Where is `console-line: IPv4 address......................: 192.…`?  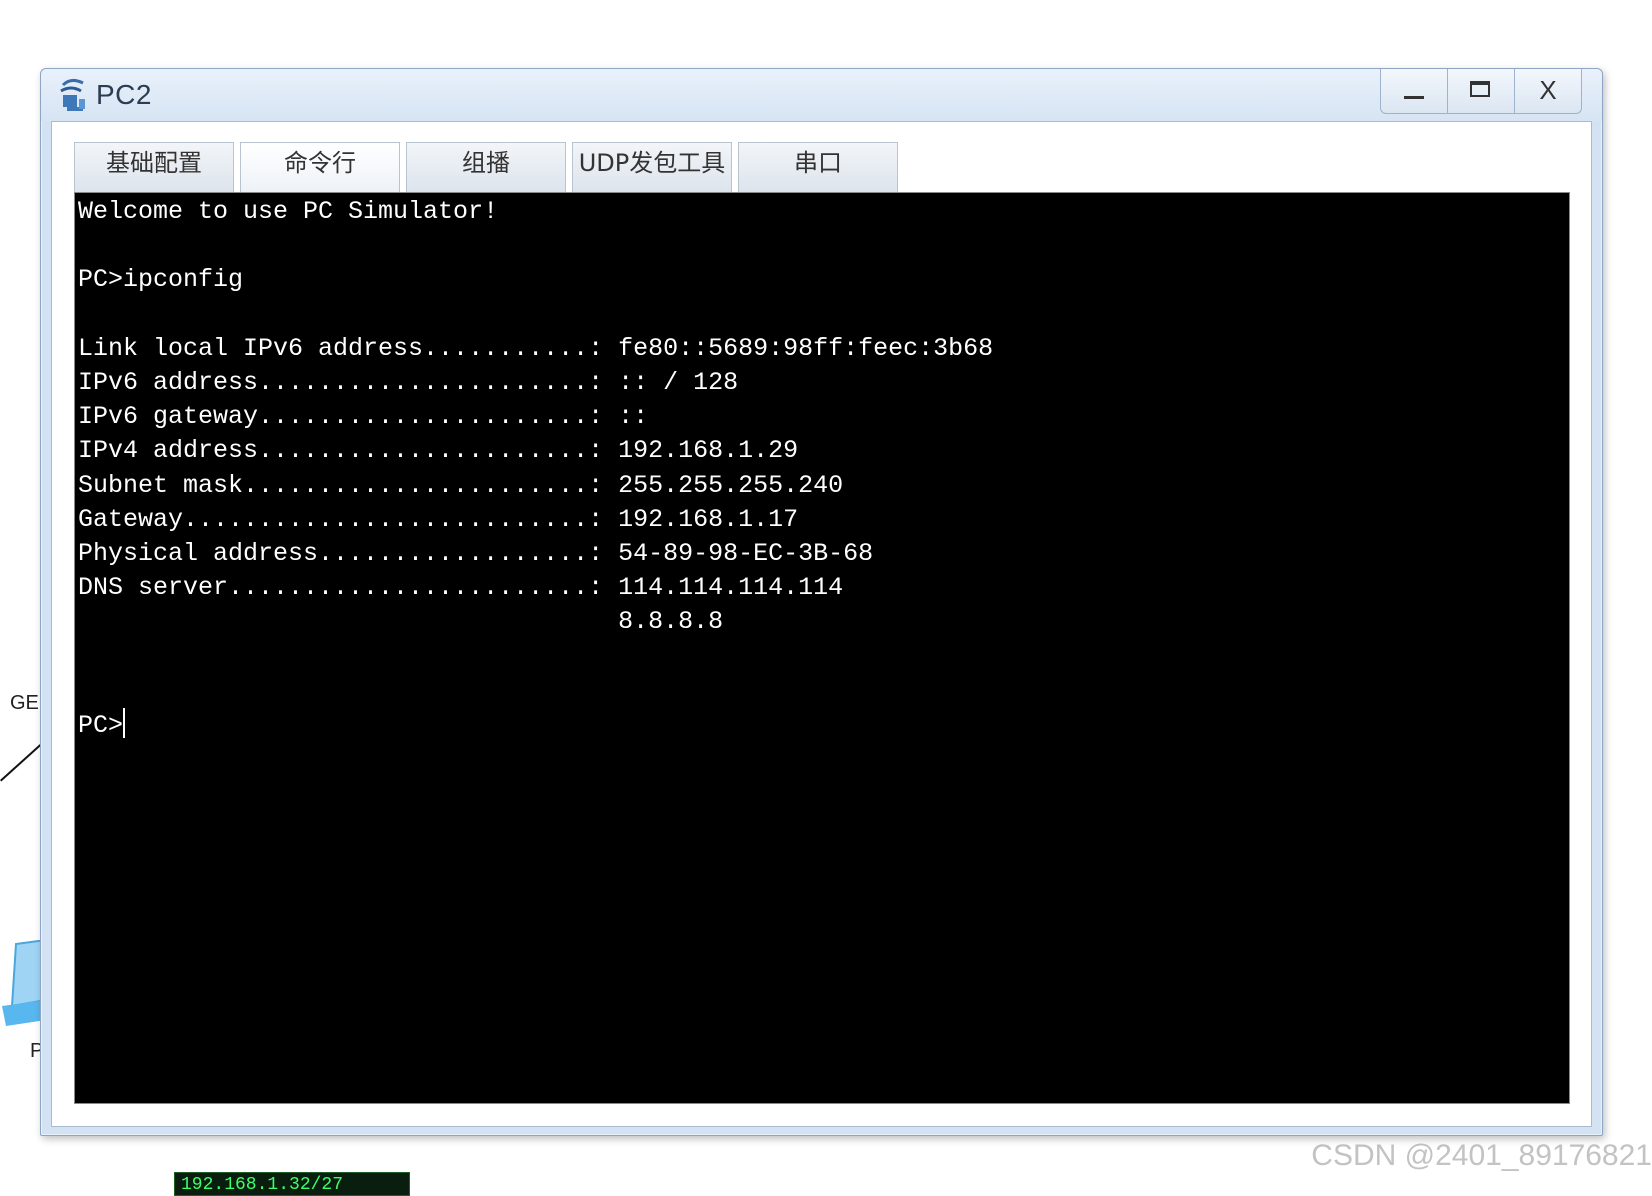
console-line: IPv4 address......................: 192.… is located at coordinates (438, 451).